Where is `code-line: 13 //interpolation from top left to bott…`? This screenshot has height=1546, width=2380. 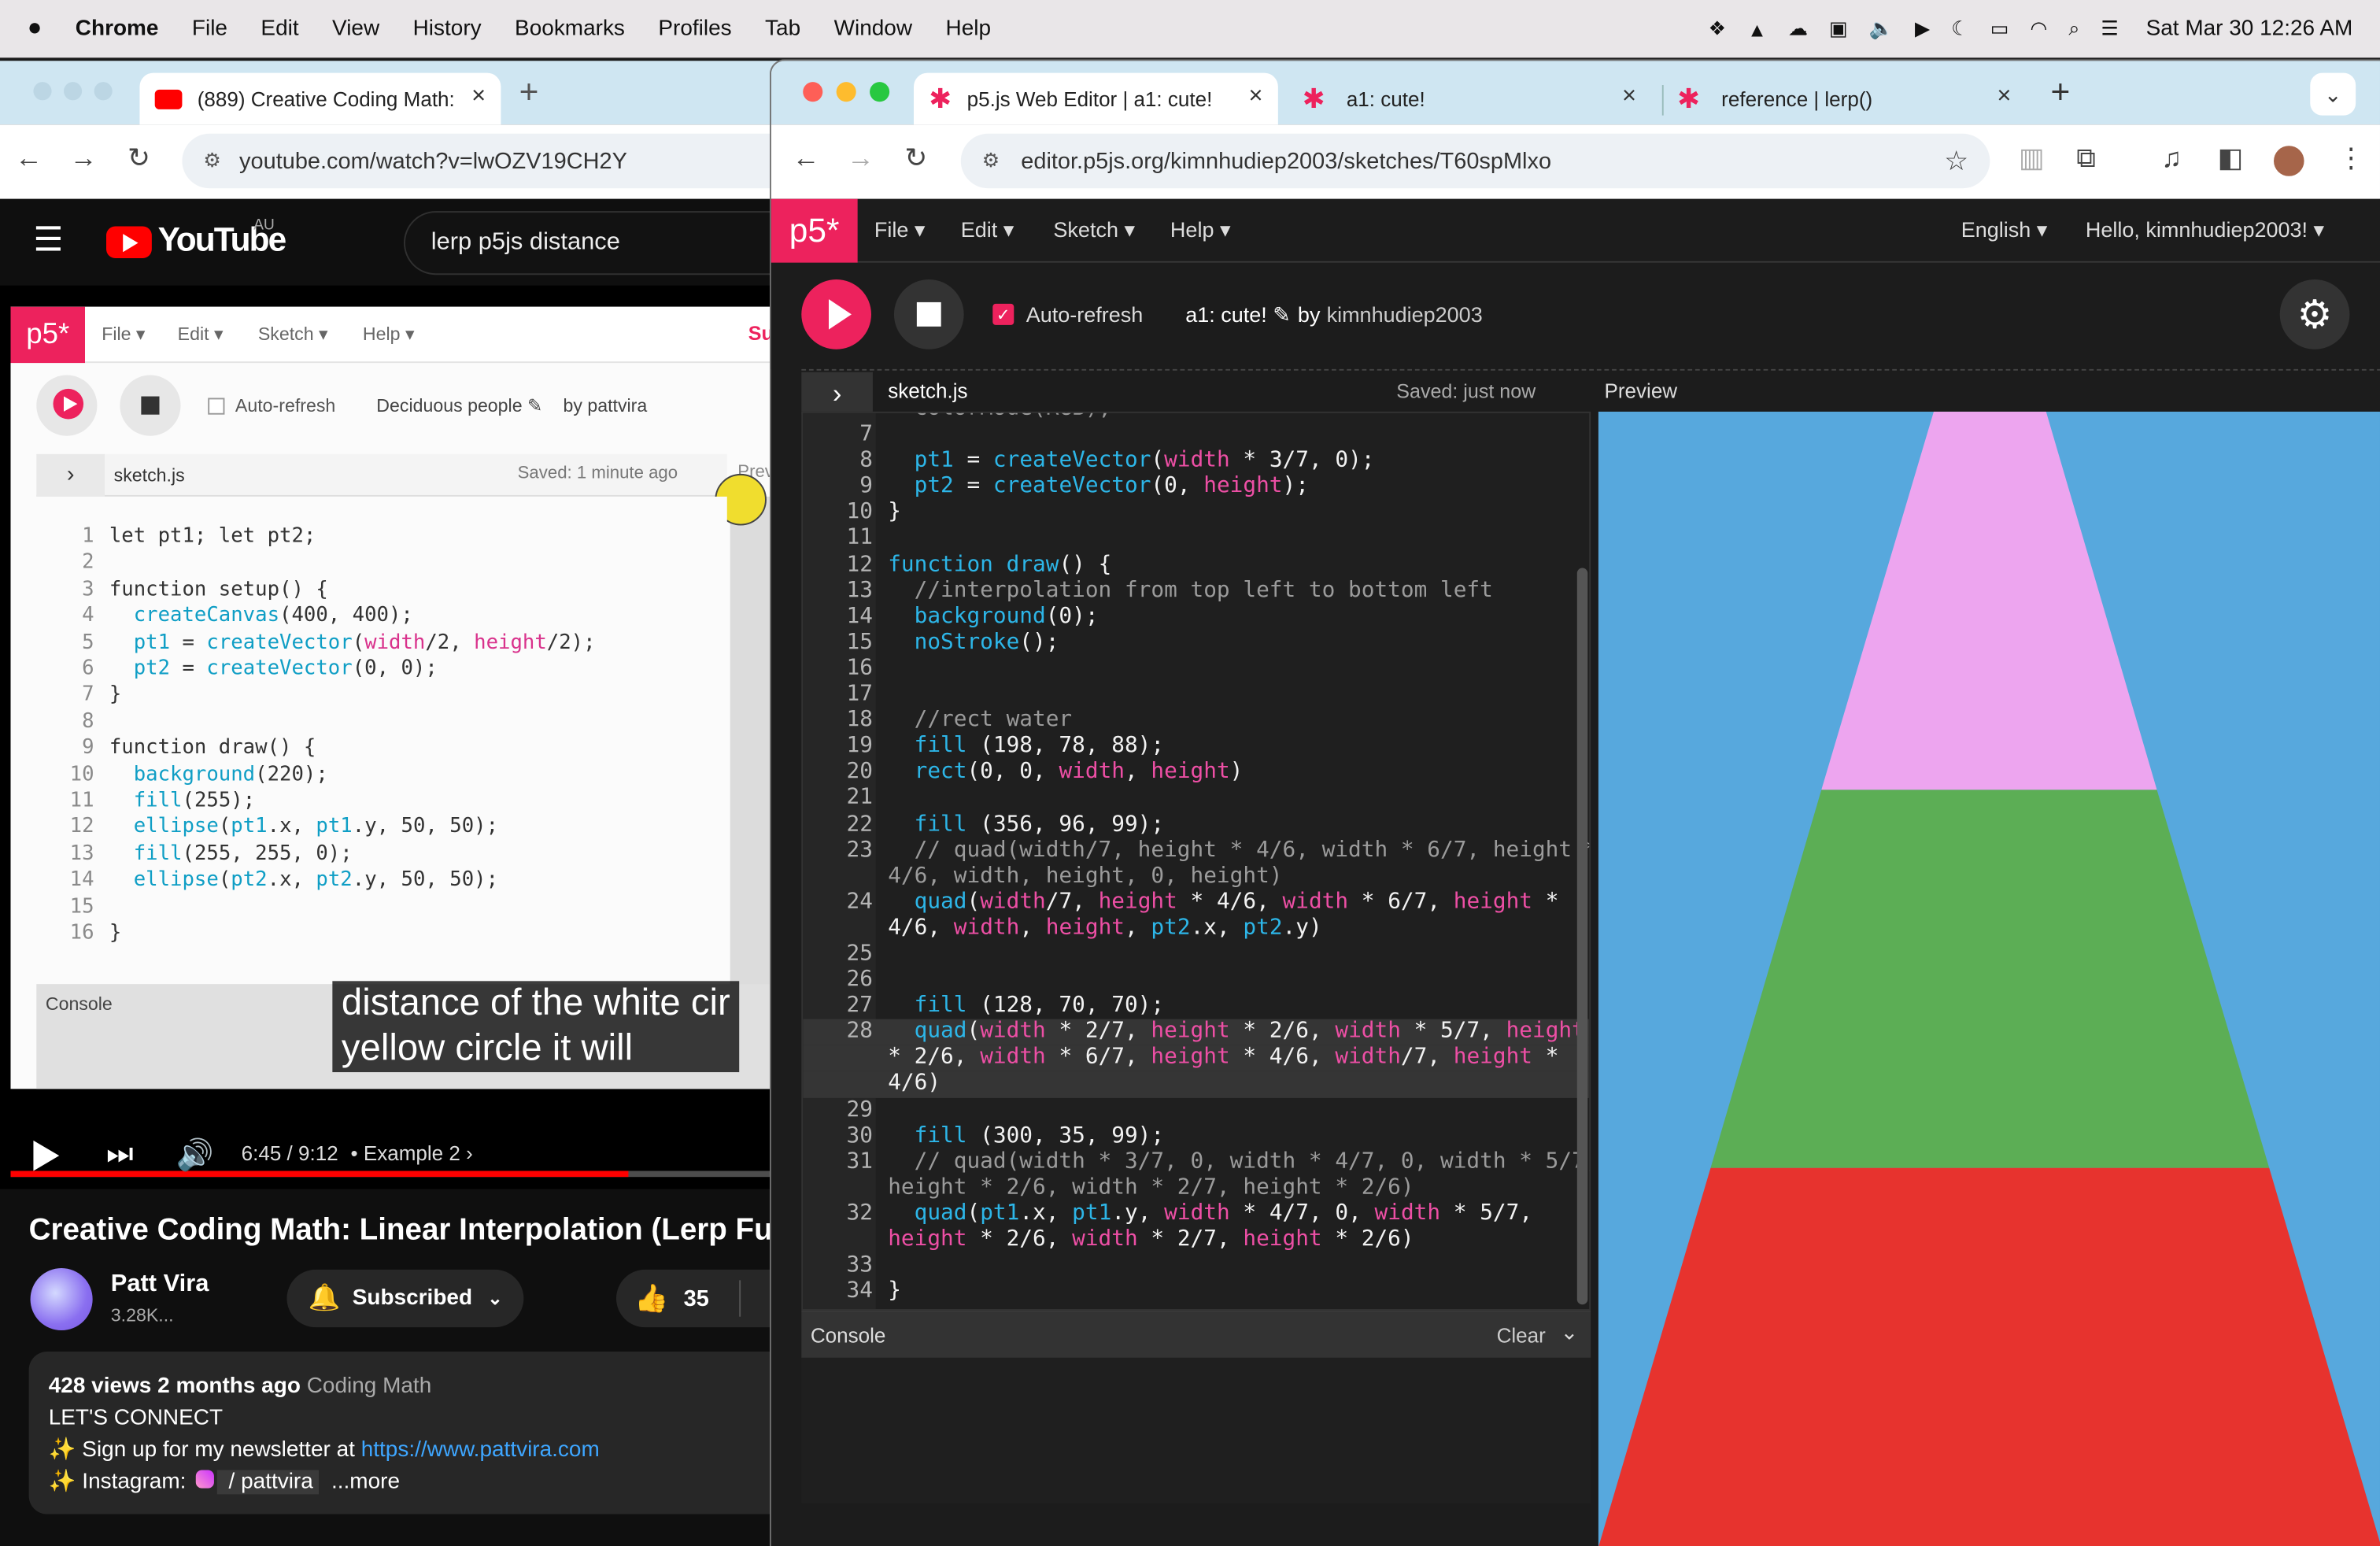
code-line: 13 //interpolation from top left to bott… is located at coordinates (1196, 591).